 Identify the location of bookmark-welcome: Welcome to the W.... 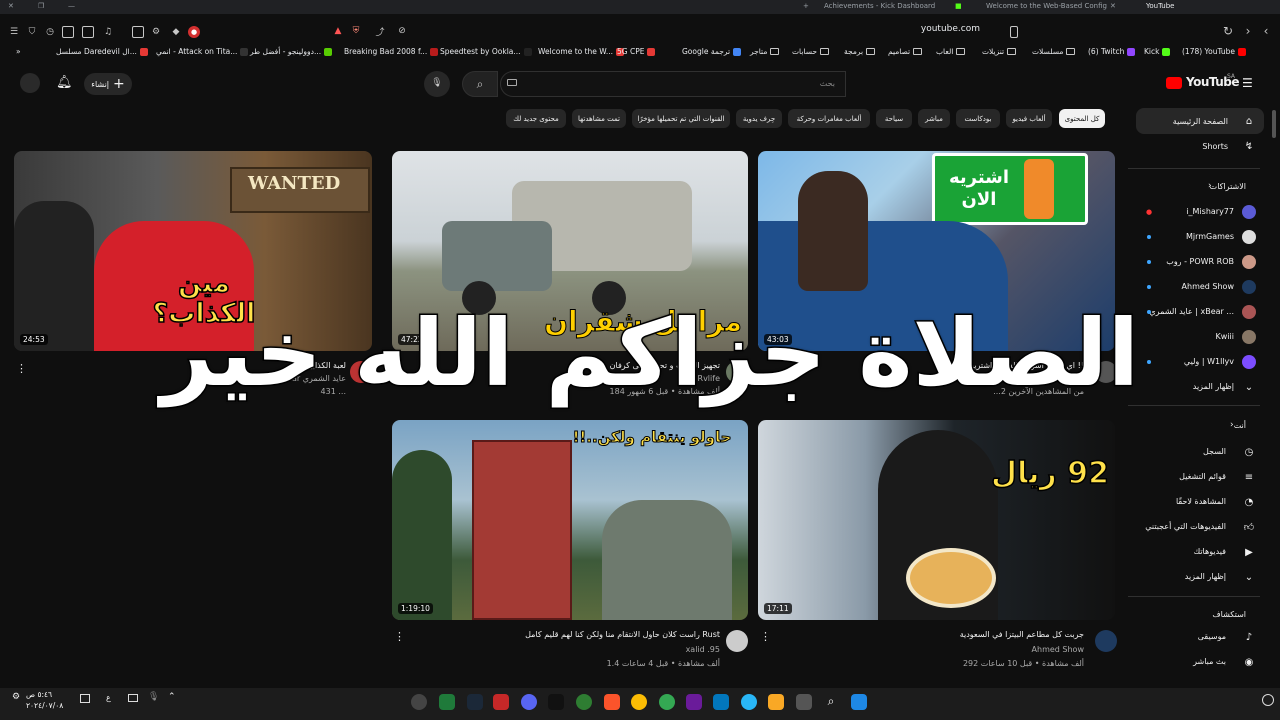
(581, 51).